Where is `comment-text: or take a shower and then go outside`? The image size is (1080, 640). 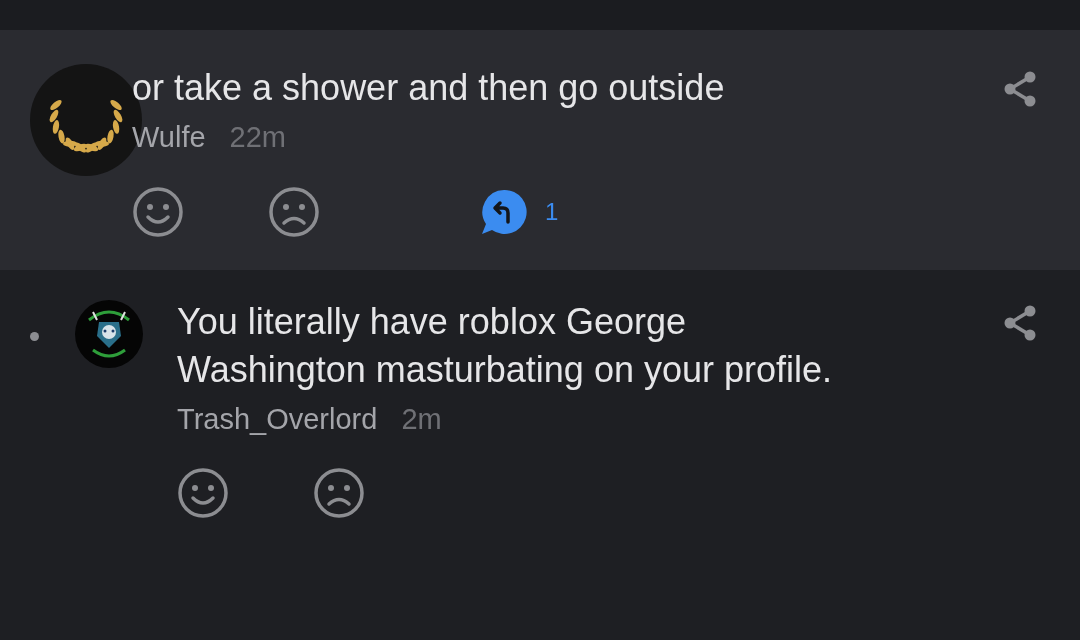
comment-text: or take a shower and then go outside is located at coordinates (429, 88).